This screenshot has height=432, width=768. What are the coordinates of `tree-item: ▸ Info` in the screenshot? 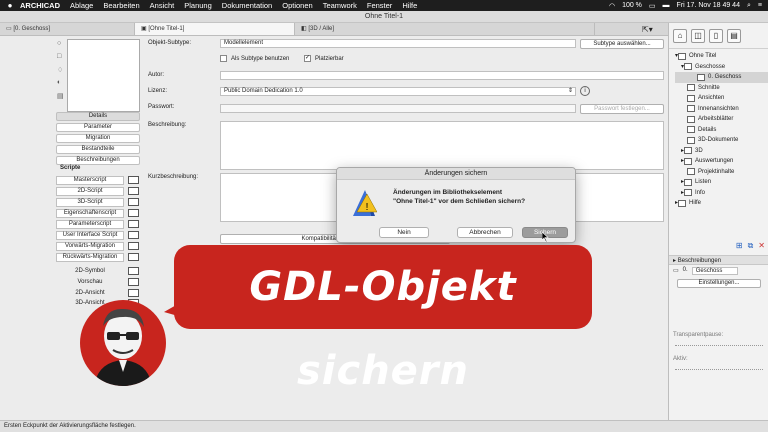 It's located at (721, 193).